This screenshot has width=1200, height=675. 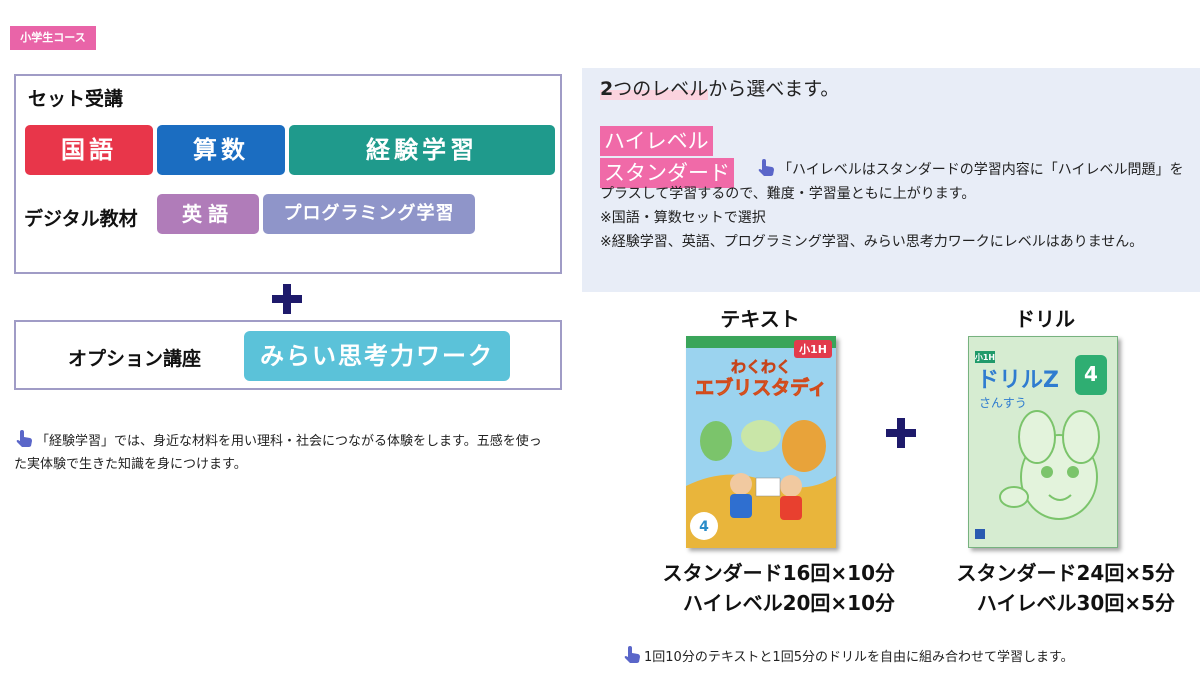 What do you see at coordinates (812, 349) in the screenshot?
I see `text-book-grade: 小1H` at bounding box center [812, 349].